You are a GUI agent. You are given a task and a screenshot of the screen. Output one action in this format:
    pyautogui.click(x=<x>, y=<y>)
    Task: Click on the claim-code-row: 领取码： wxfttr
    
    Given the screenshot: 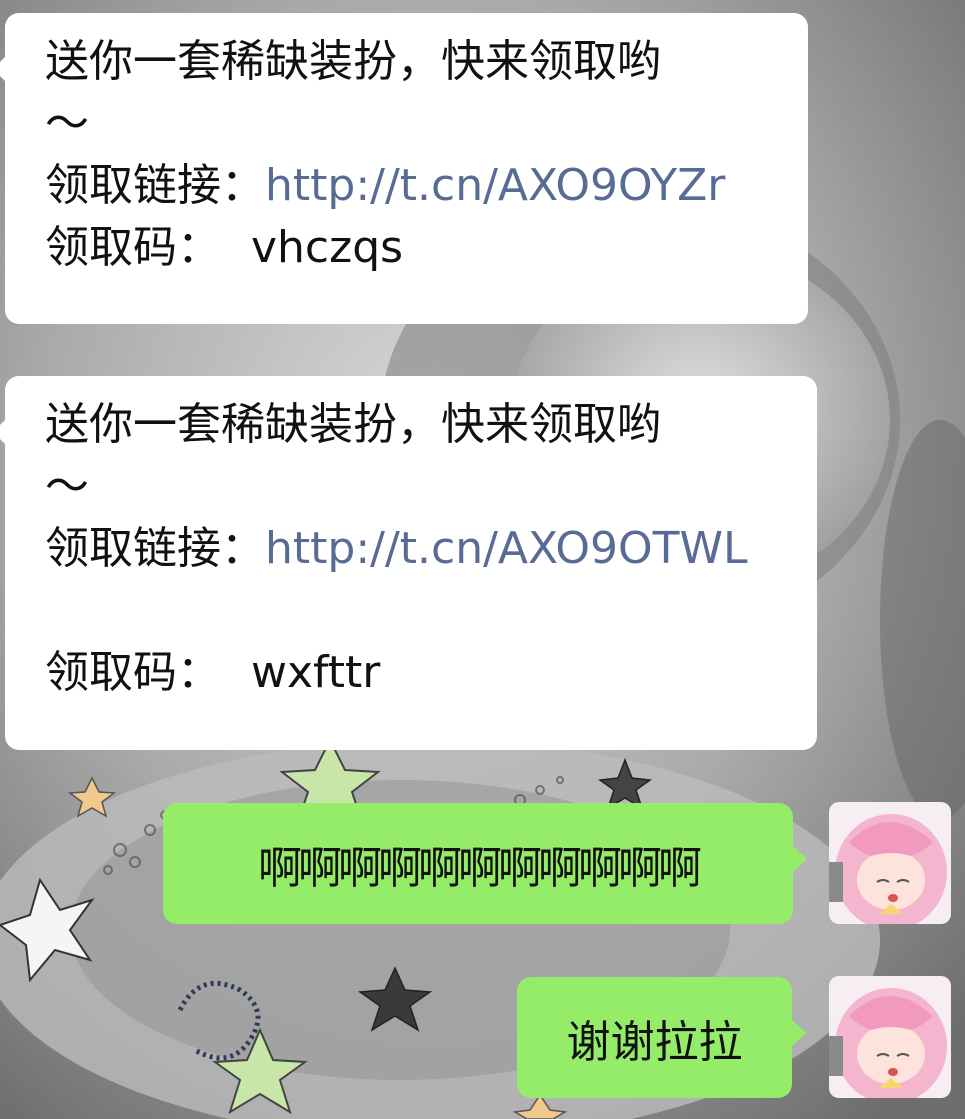 What is the action you would take?
    pyautogui.click(x=421, y=673)
    